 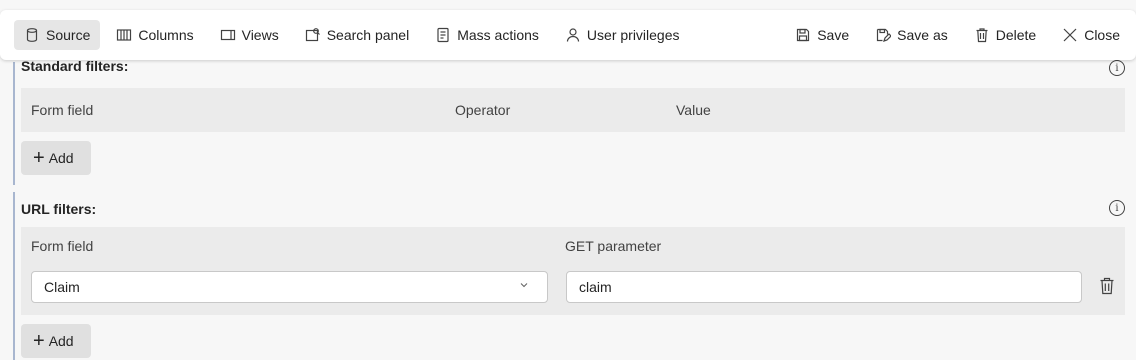 I want to click on save-as-label: Save as, so click(x=922, y=35).